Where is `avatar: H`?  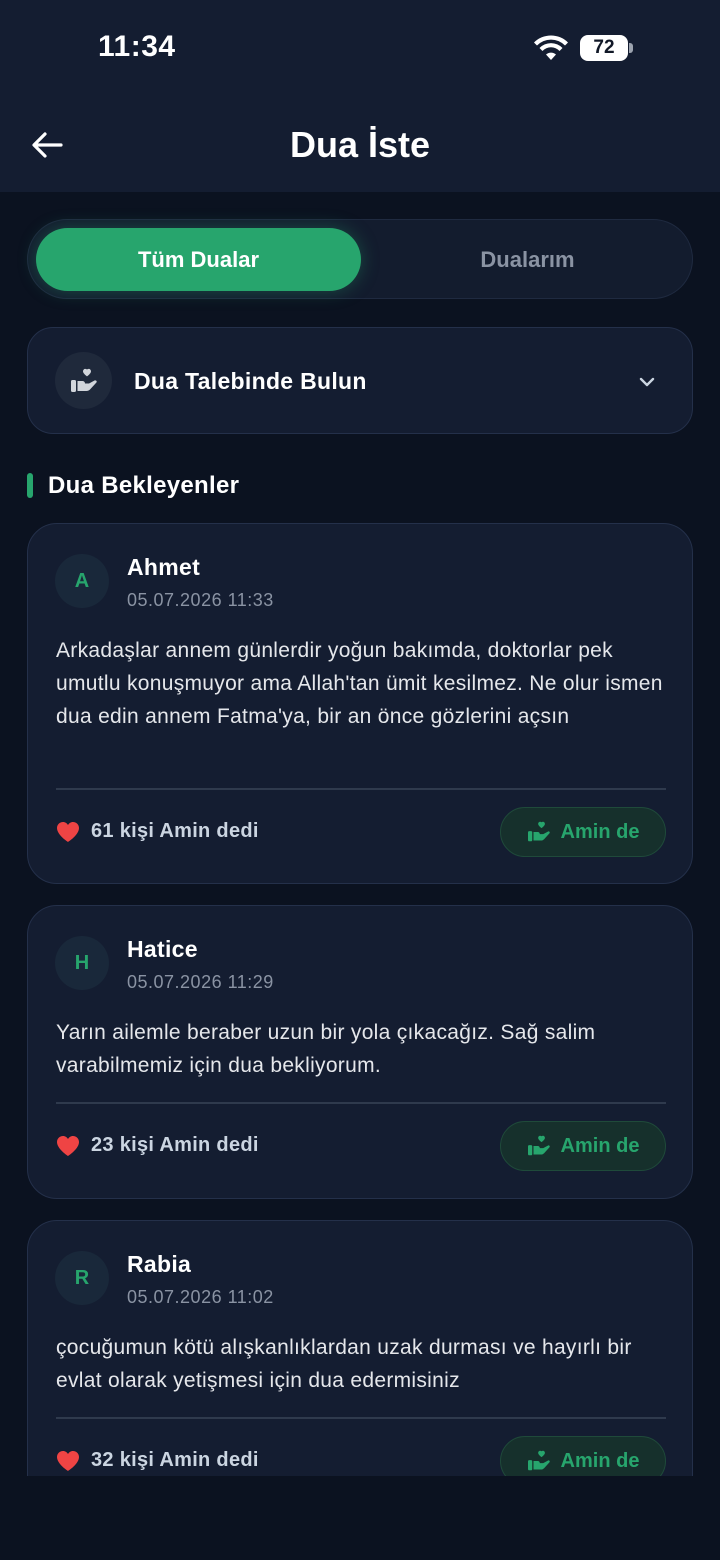 avatar: H is located at coordinates (82, 963).